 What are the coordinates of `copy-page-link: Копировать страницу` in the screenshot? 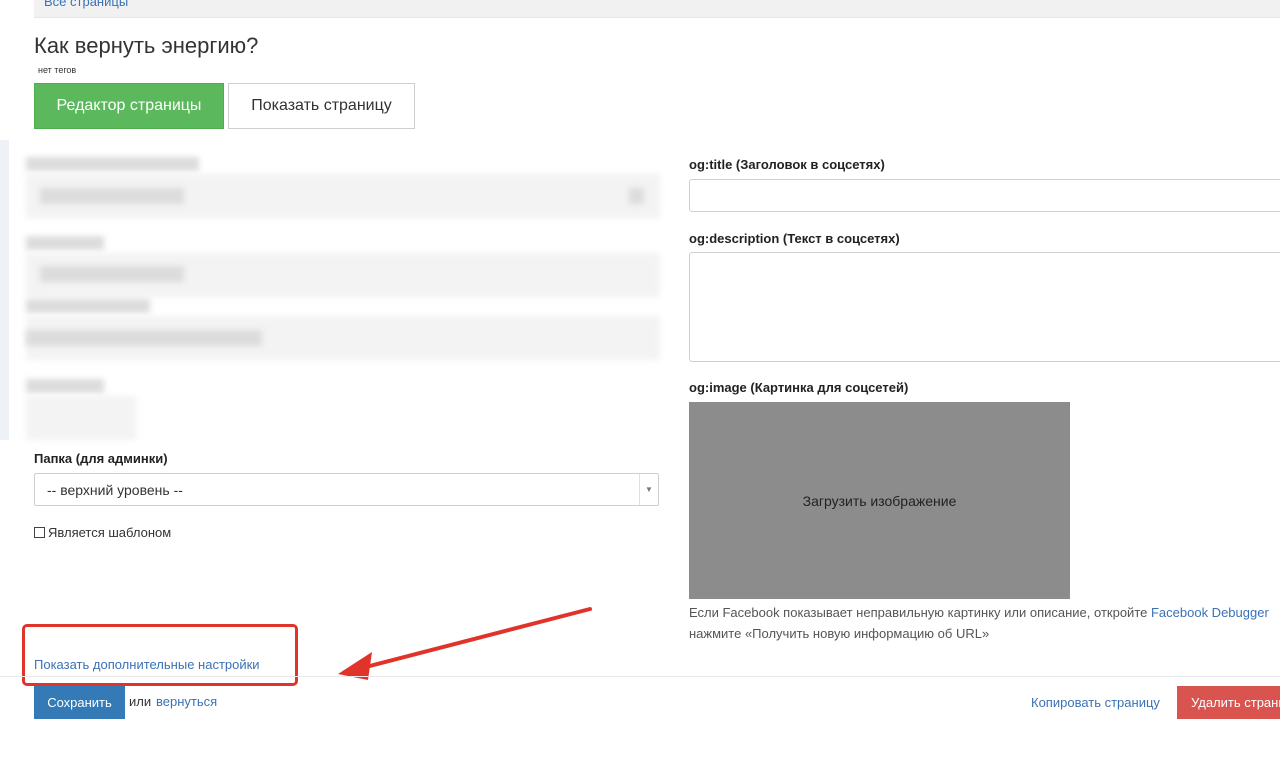 It's located at (1095, 702).